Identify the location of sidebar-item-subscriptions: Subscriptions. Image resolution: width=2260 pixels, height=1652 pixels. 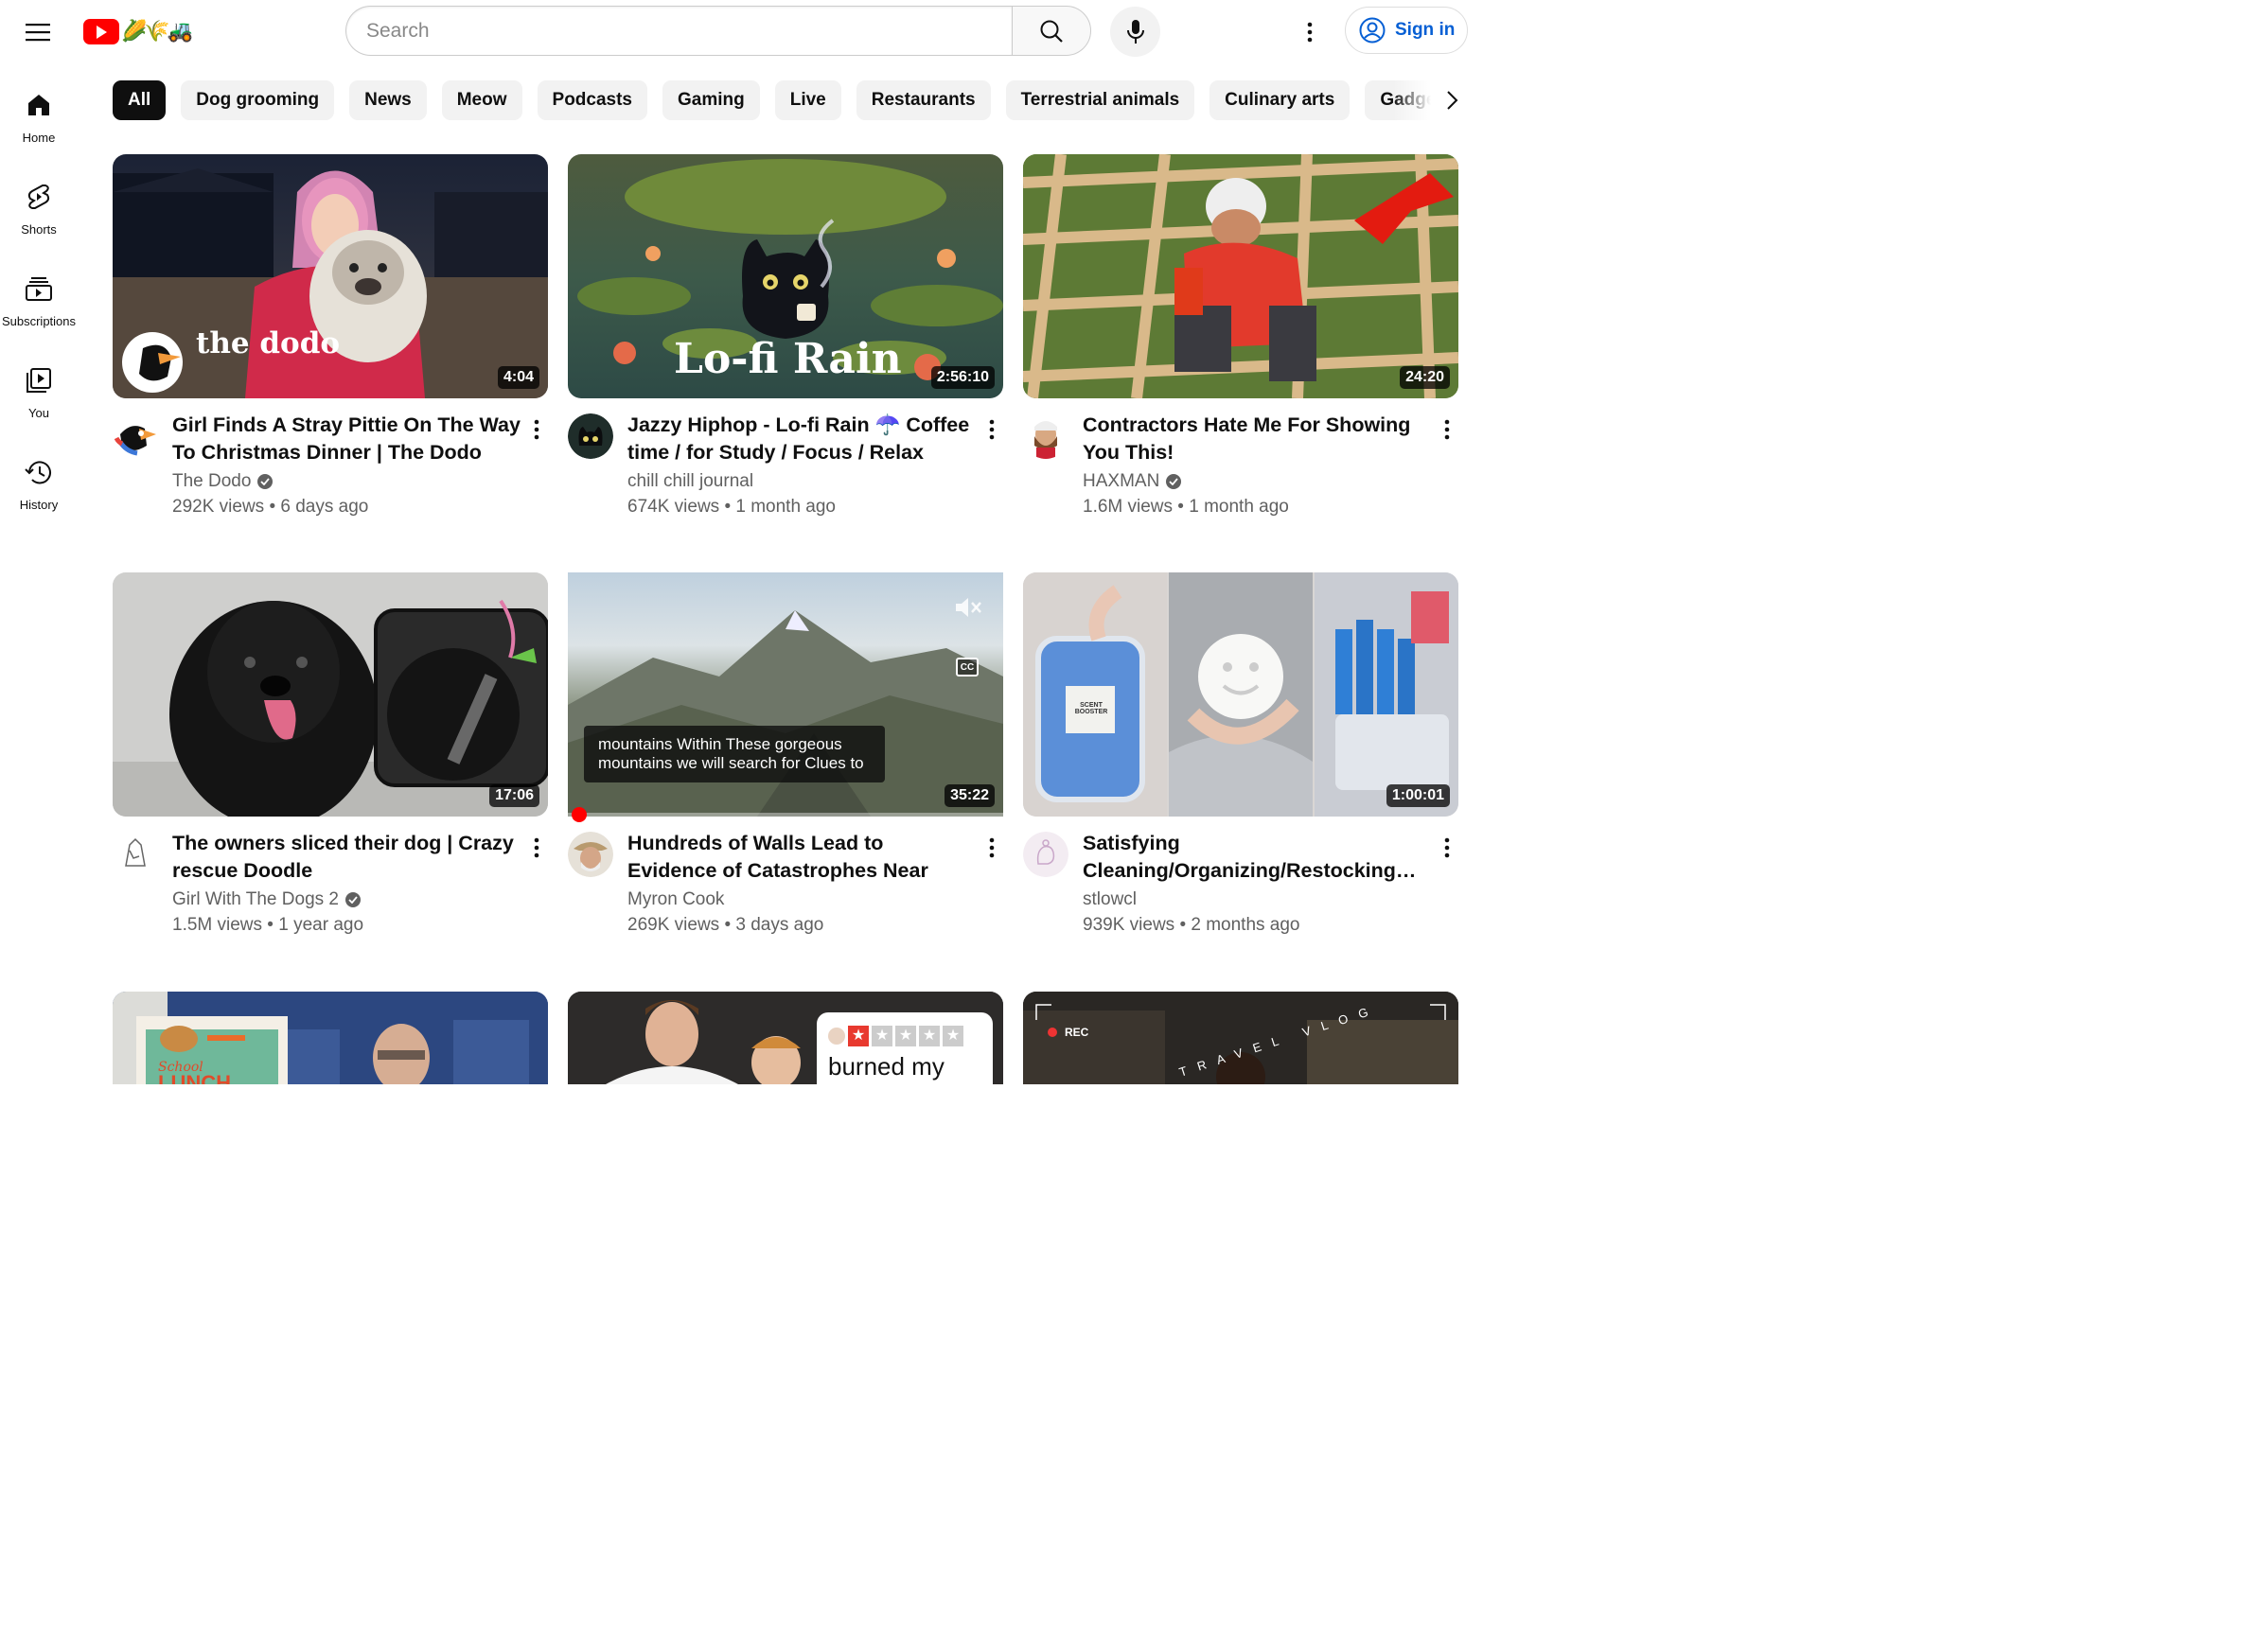
(39, 305).